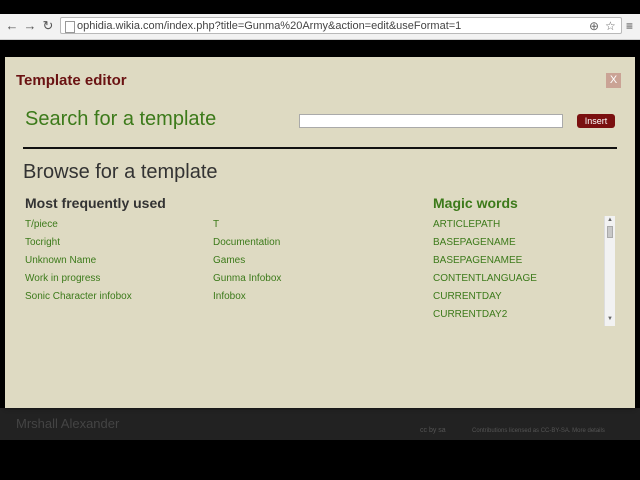 The image size is (640, 480). What do you see at coordinates (320, 148) in the screenshot?
I see `divider` at bounding box center [320, 148].